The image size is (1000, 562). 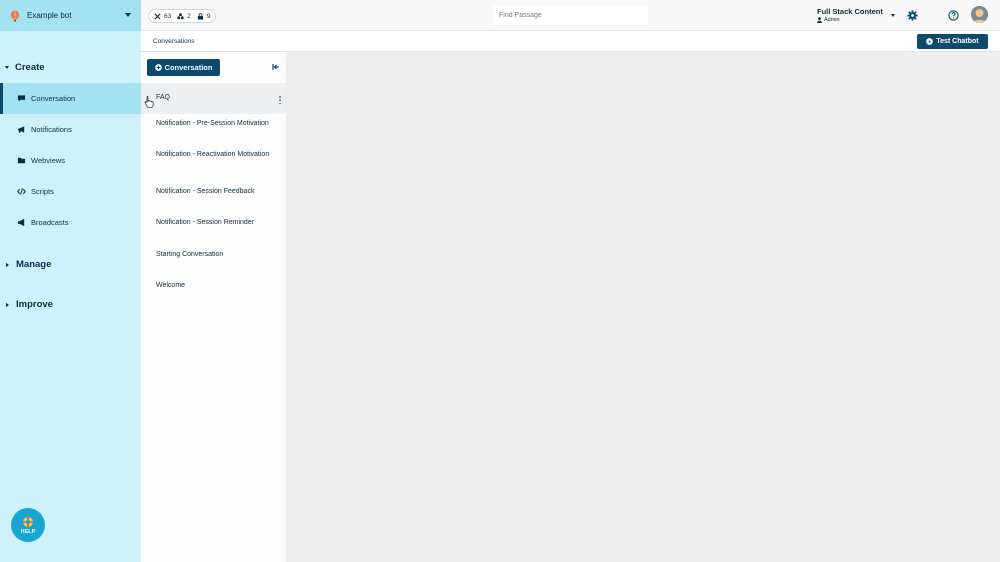 I want to click on conversation-item-label: FAQ, so click(x=163, y=98).